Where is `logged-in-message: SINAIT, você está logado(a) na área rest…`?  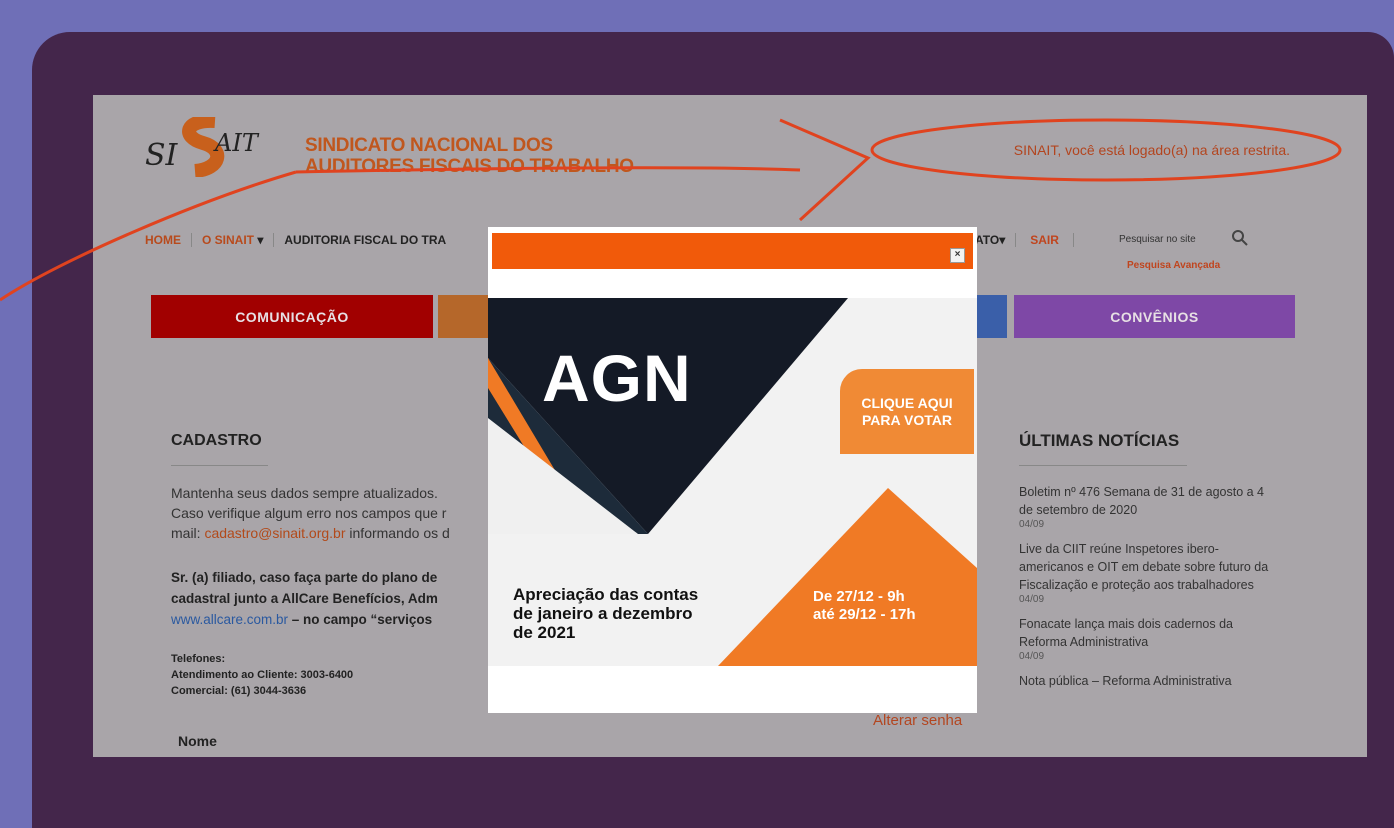
logged-in-message: SINAIT, você está logado(a) na área rest… is located at coordinates (1151, 150).